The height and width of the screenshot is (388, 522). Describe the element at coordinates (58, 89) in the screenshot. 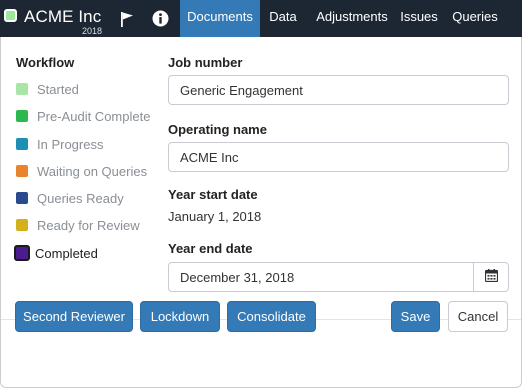

I see `workflow-item-label: Started` at that location.